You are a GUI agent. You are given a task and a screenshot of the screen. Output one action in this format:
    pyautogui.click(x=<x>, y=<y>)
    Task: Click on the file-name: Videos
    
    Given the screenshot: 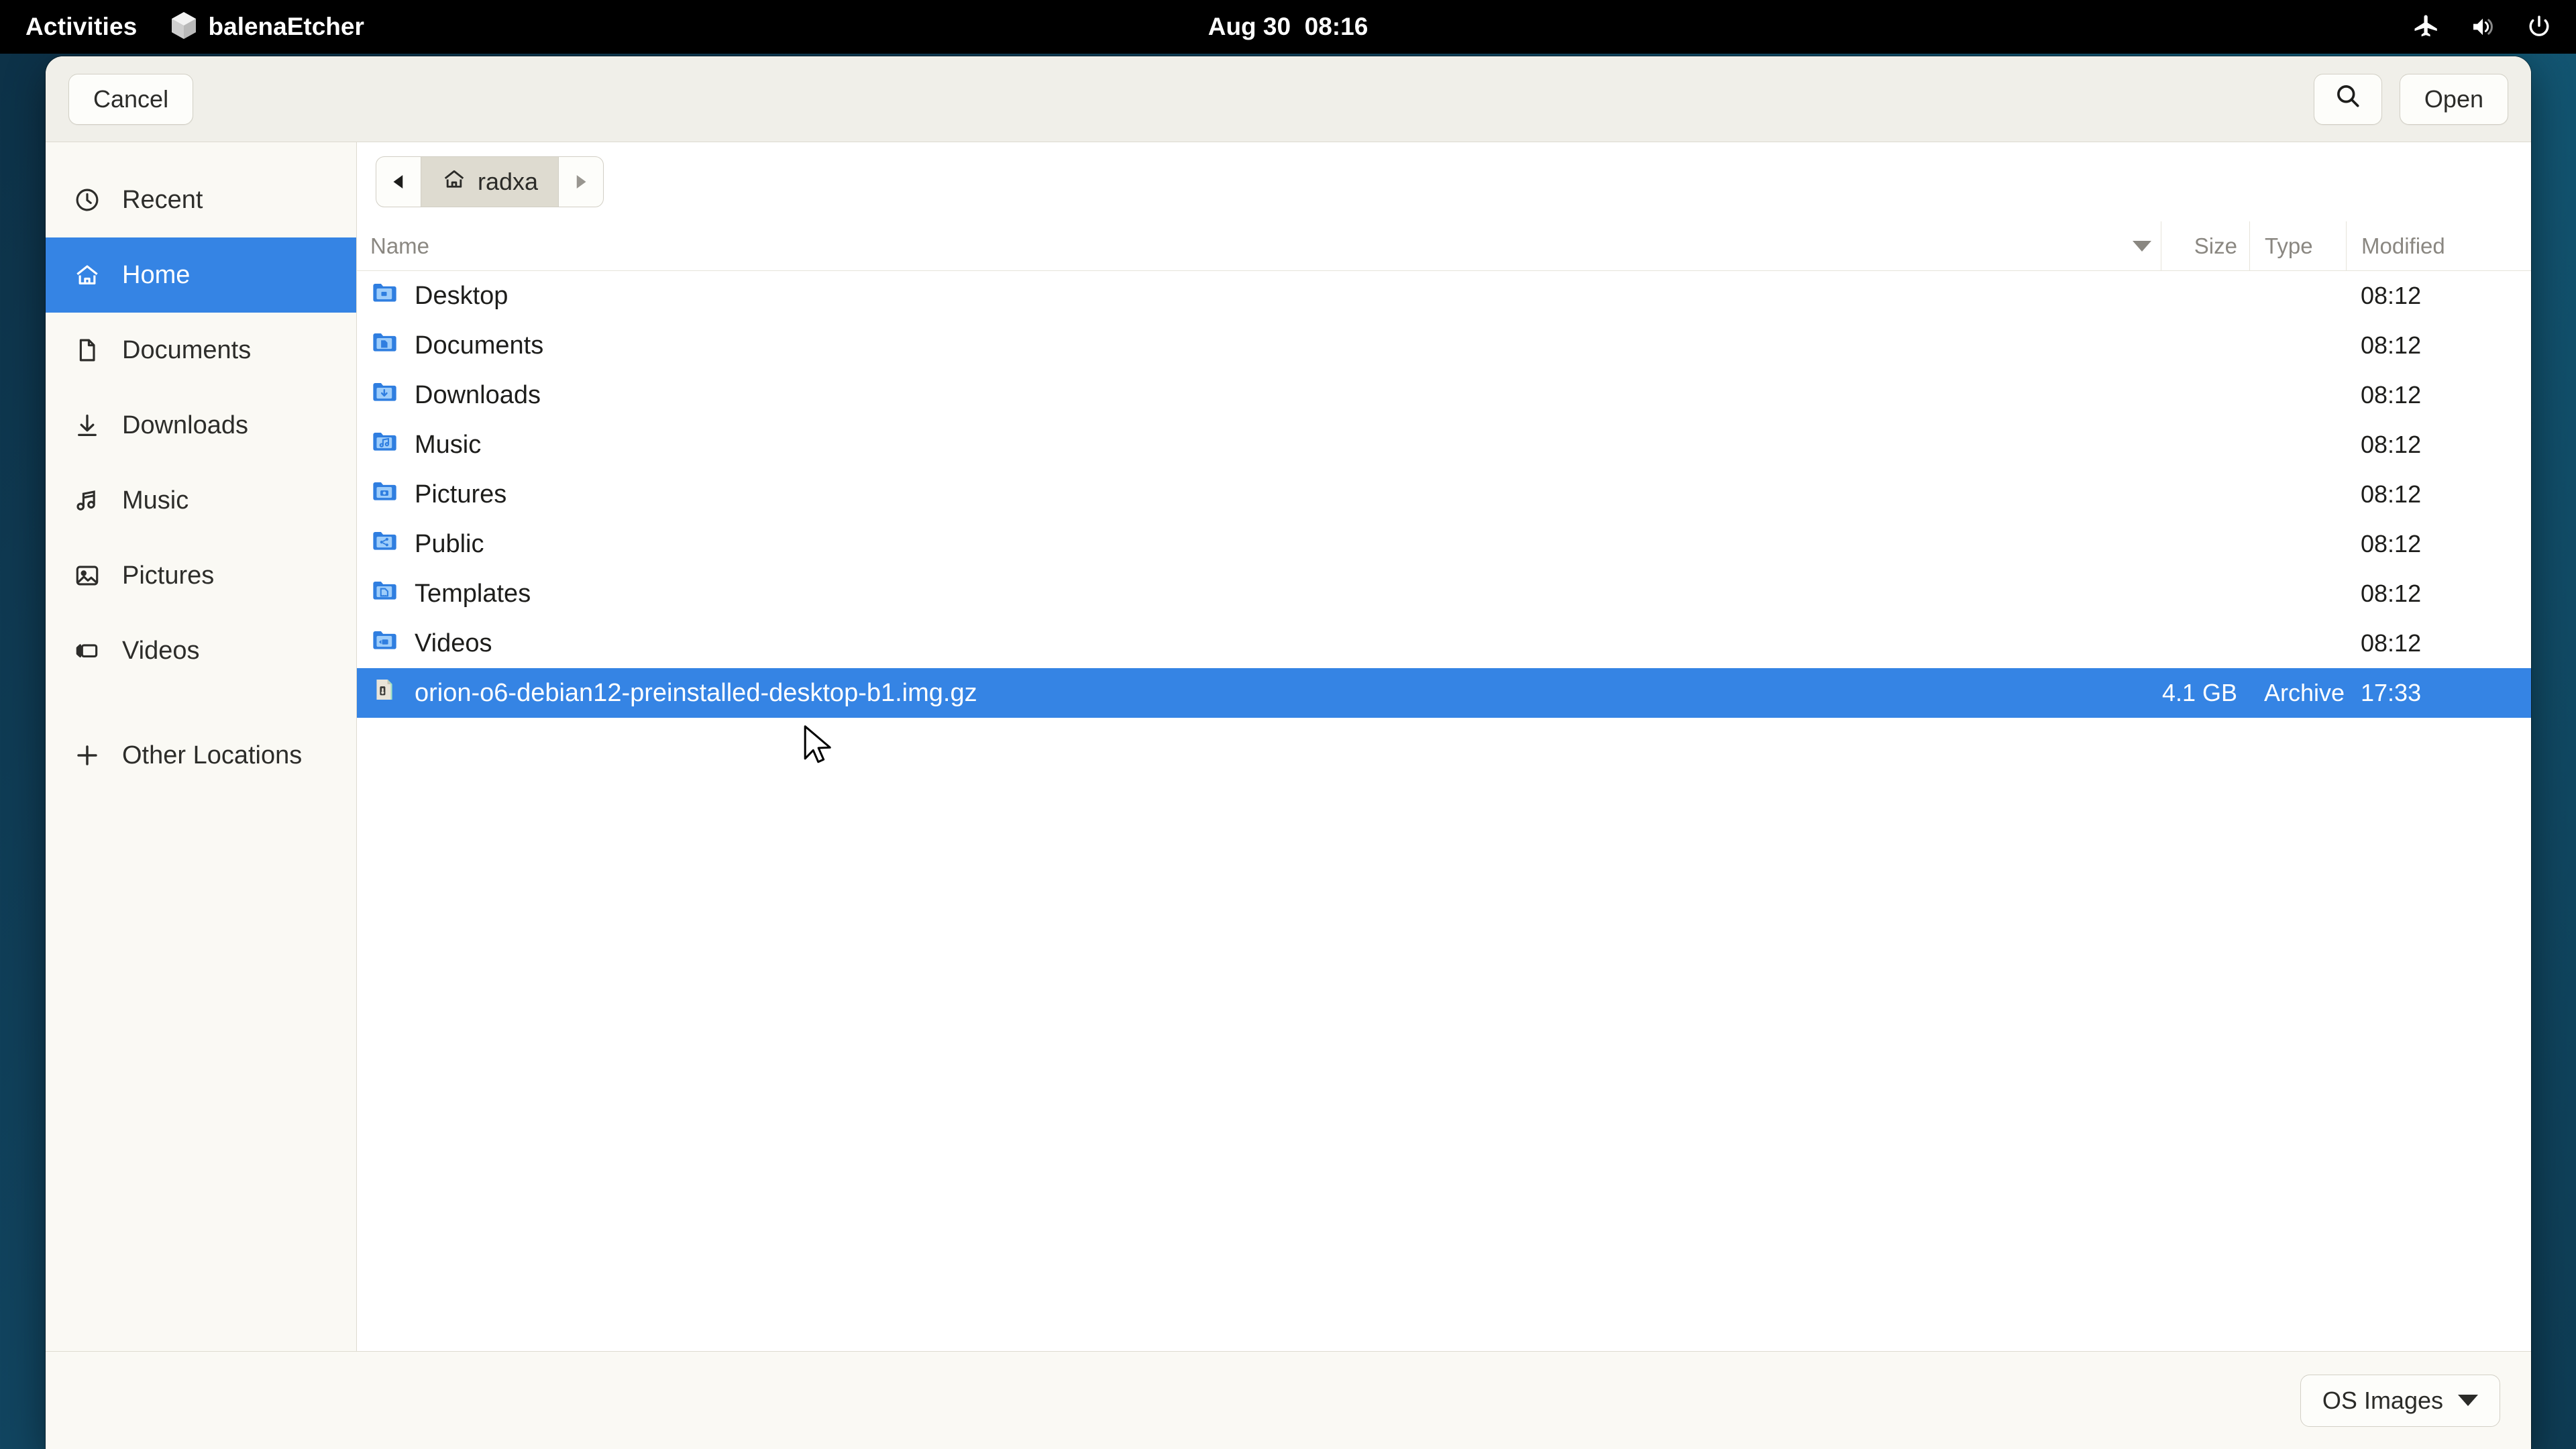 What is the action you would take?
    pyautogui.click(x=453, y=643)
    